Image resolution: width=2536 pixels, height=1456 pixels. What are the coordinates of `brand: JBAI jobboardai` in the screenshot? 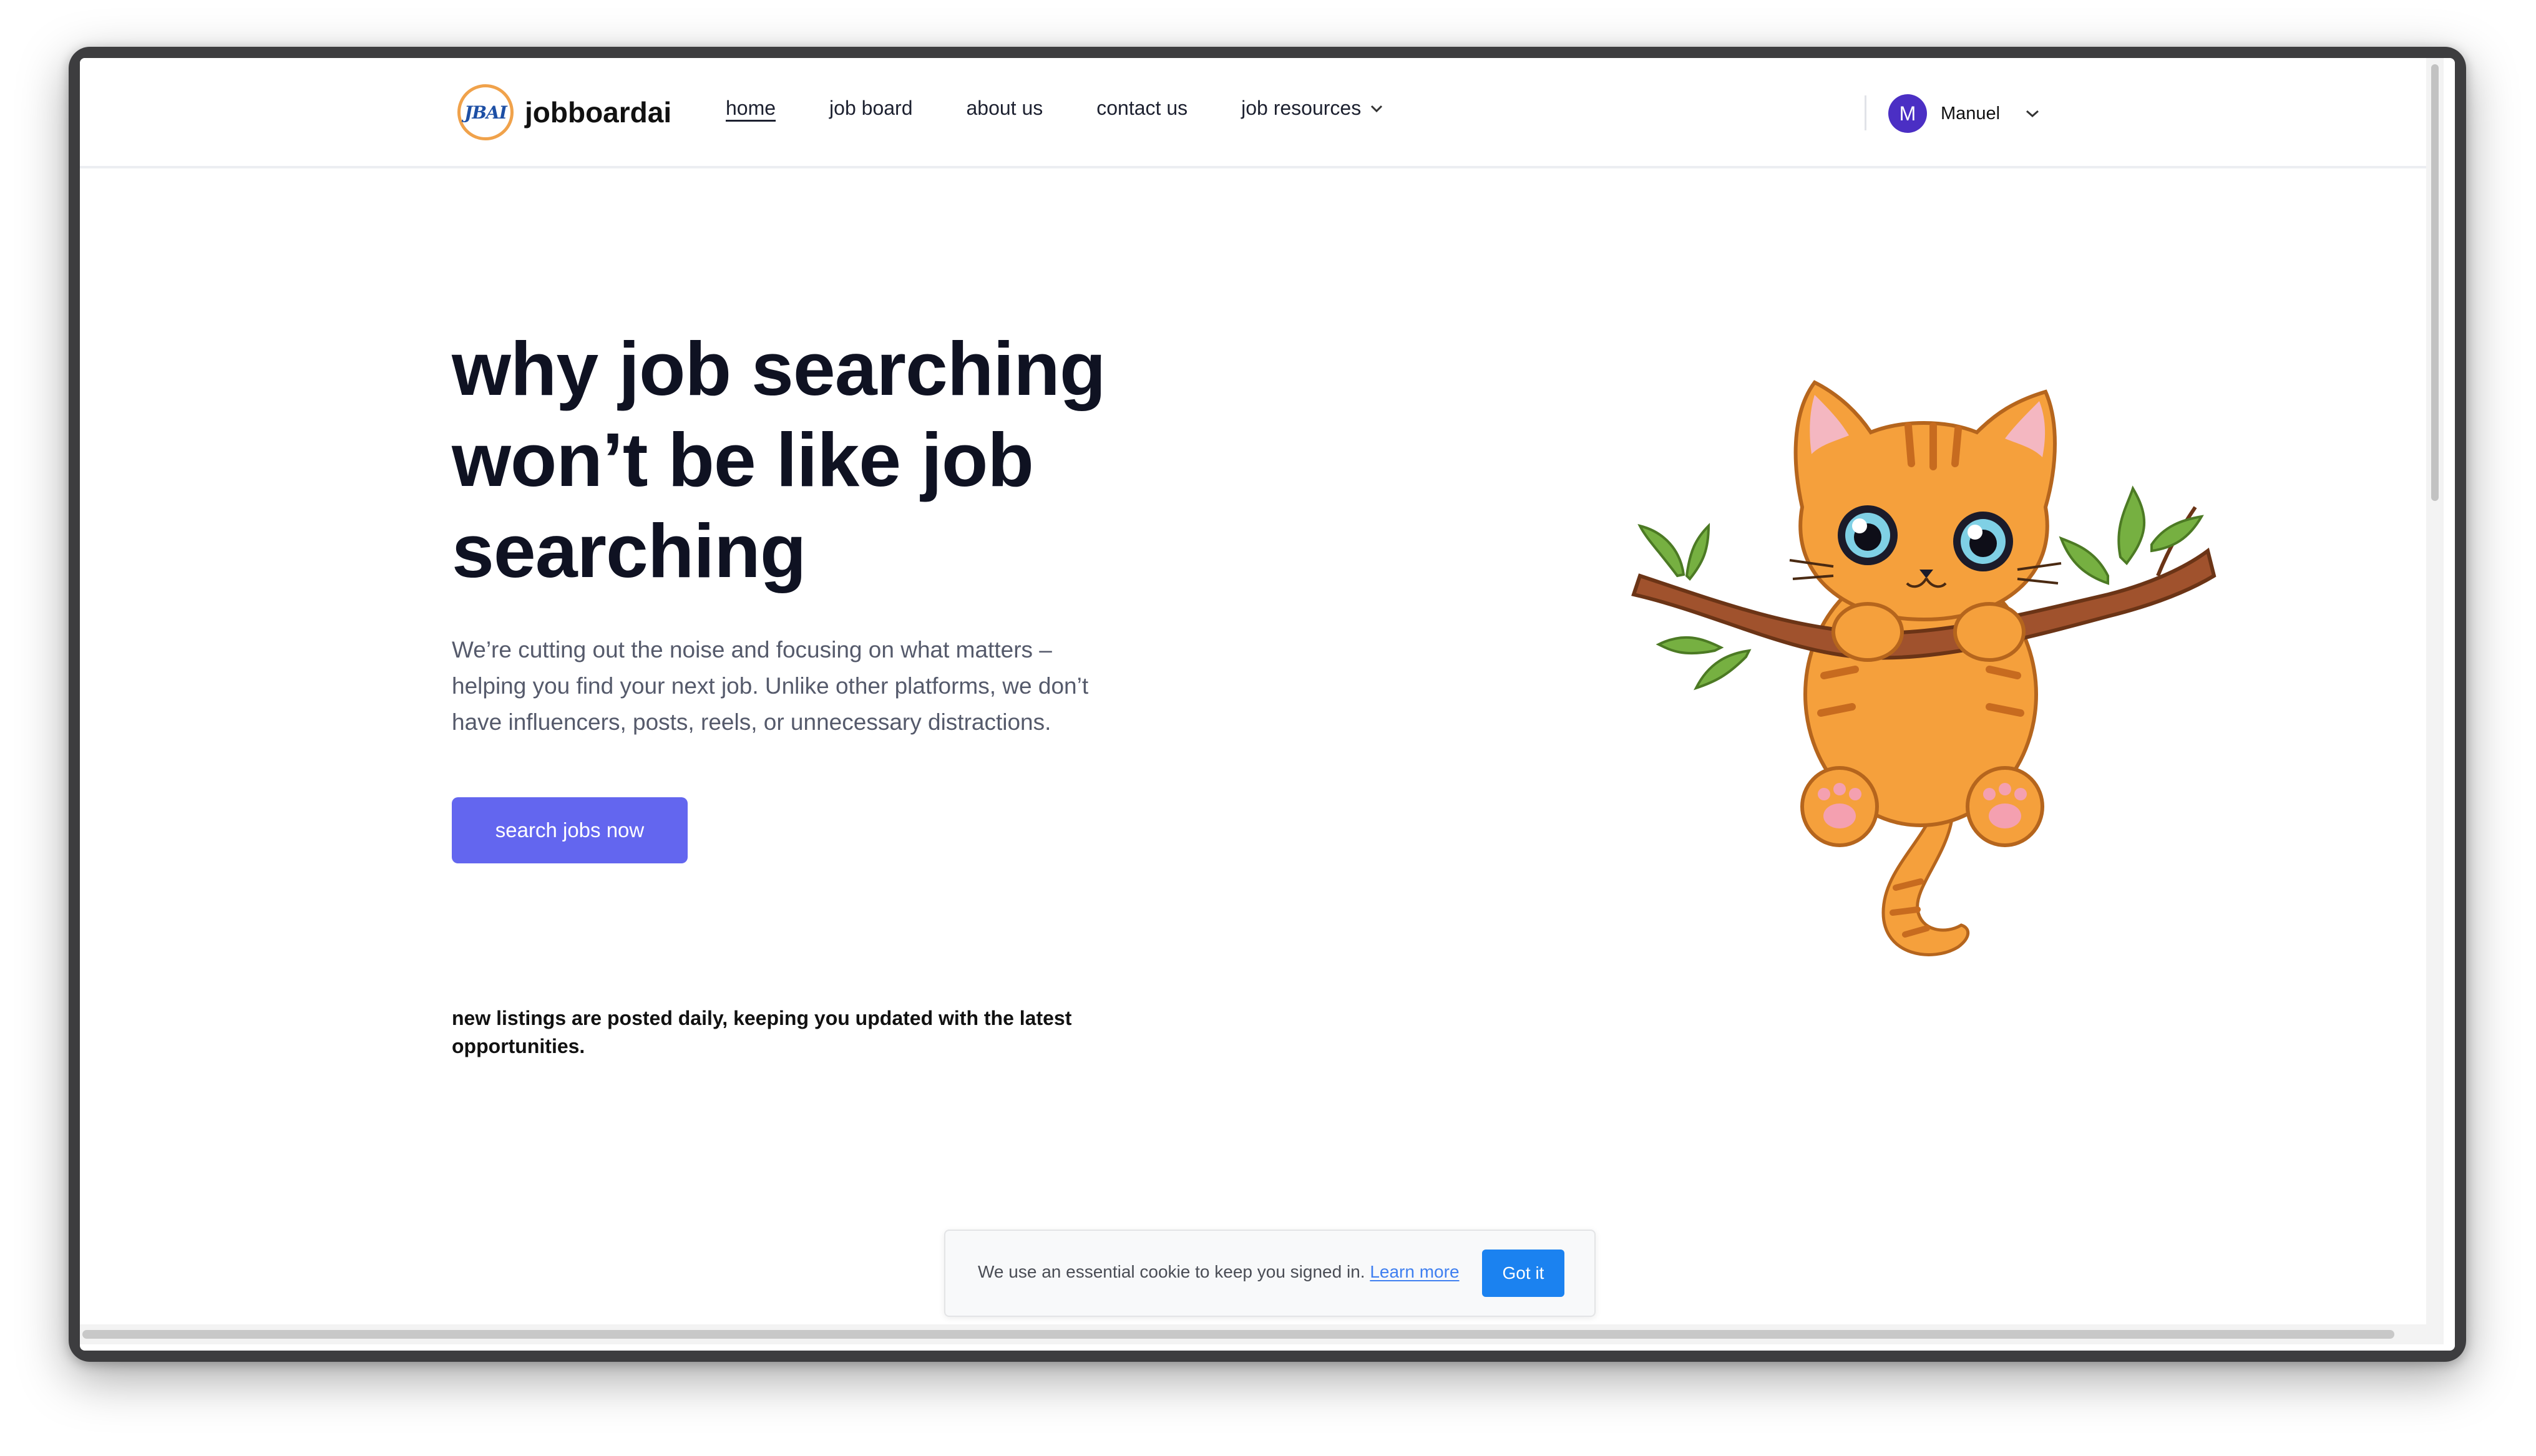 It's located at (564, 112).